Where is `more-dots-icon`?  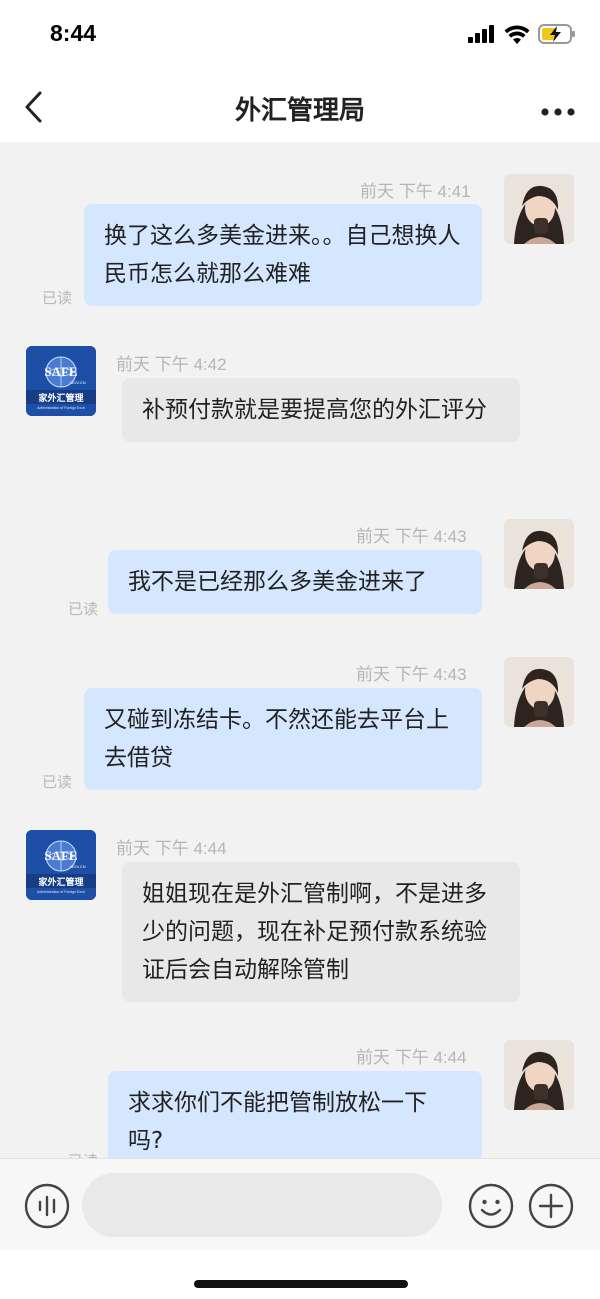
more-dots-icon is located at coordinates (558, 112).